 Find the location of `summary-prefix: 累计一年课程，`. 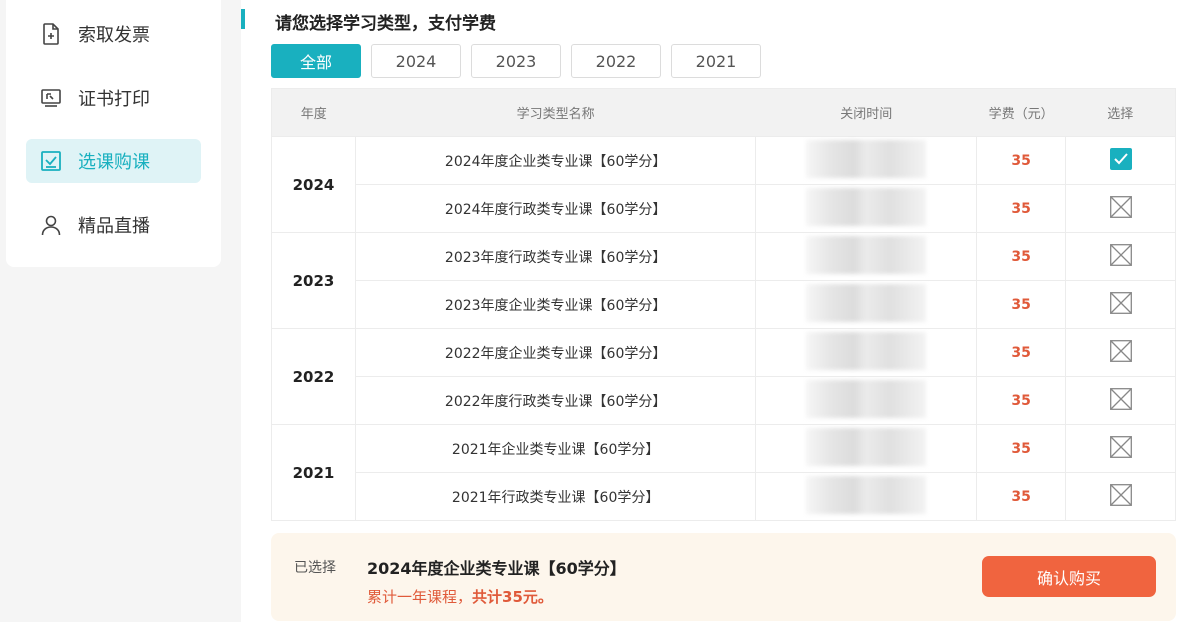

summary-prefix: 累计一年课程， is located at coordinates (420, 597).